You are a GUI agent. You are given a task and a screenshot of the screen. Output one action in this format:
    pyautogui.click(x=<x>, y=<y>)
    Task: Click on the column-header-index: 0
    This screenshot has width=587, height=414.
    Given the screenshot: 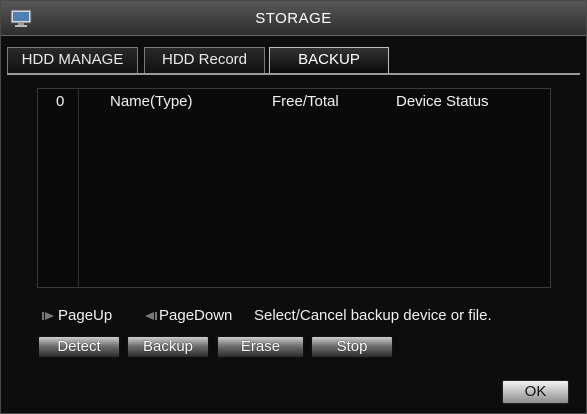 What is the action you would take?
    pyautogui.click(x=60, y=101)
    